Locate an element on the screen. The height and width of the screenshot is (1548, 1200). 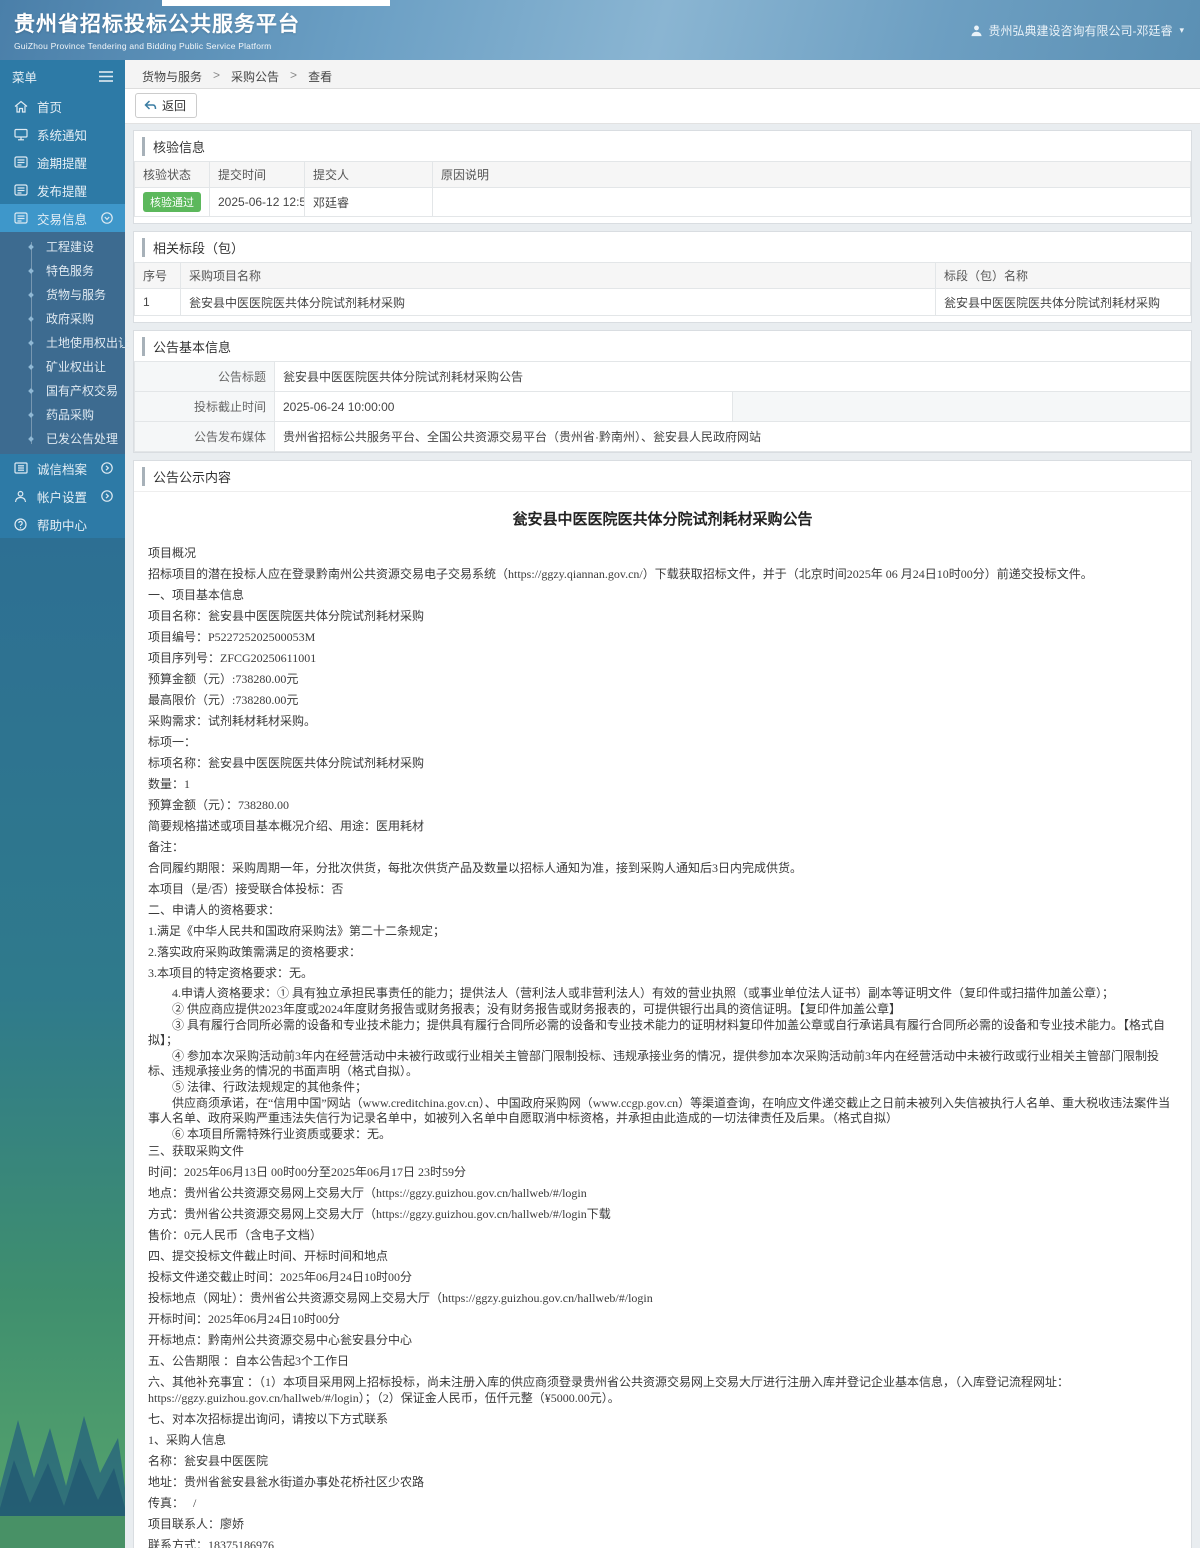
verify-col-status: 核验状态 is located at coordinates (172, 174).